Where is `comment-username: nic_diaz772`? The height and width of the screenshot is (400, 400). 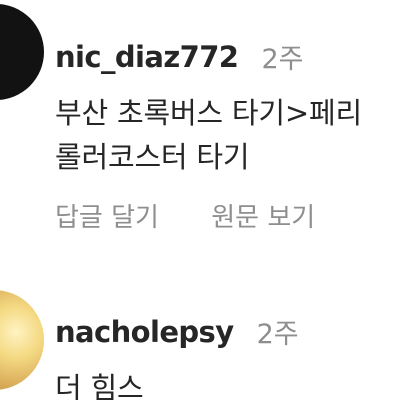
comment-username: nic_diaz772 is located at coordinates (147, 57).